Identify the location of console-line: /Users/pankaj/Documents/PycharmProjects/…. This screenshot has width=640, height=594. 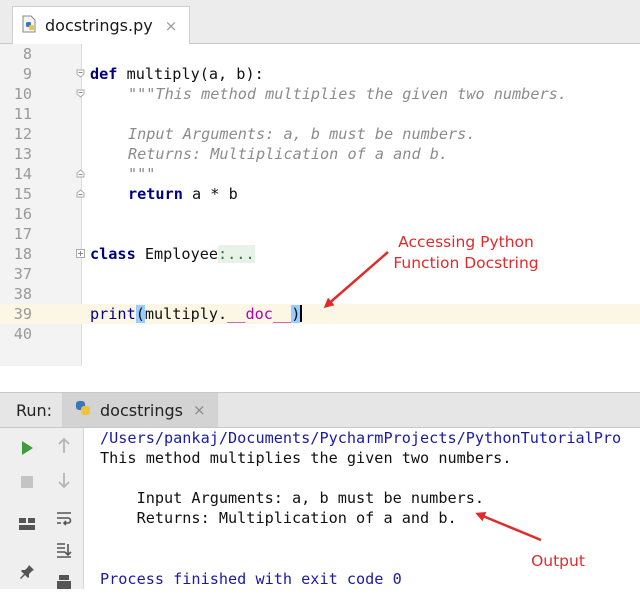
(361, 438).